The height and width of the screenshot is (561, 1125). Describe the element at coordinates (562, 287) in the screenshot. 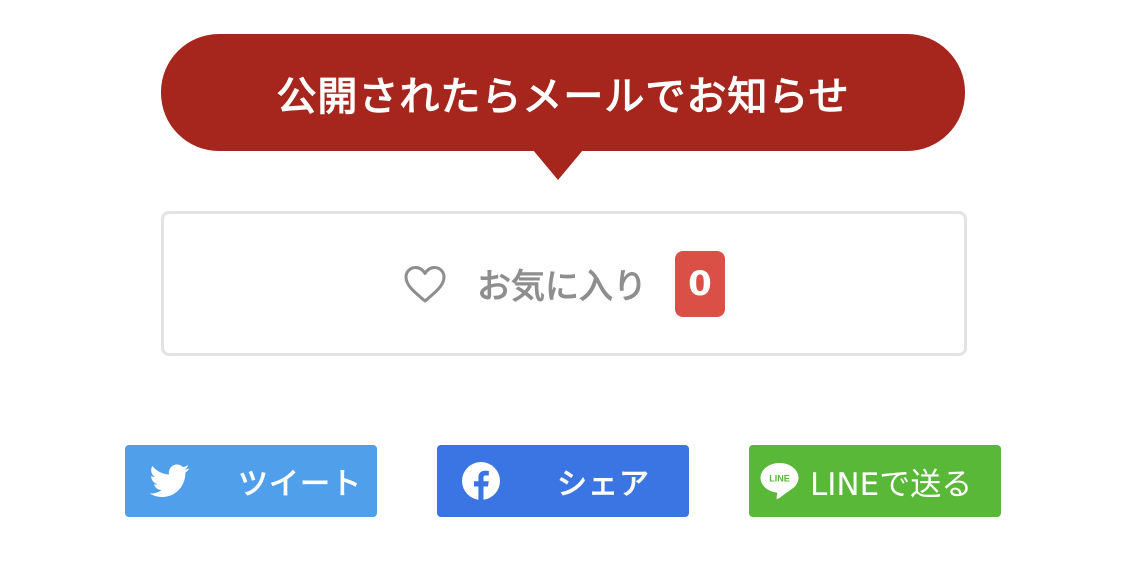

I see `favorite-label: お気に入り` at that location.